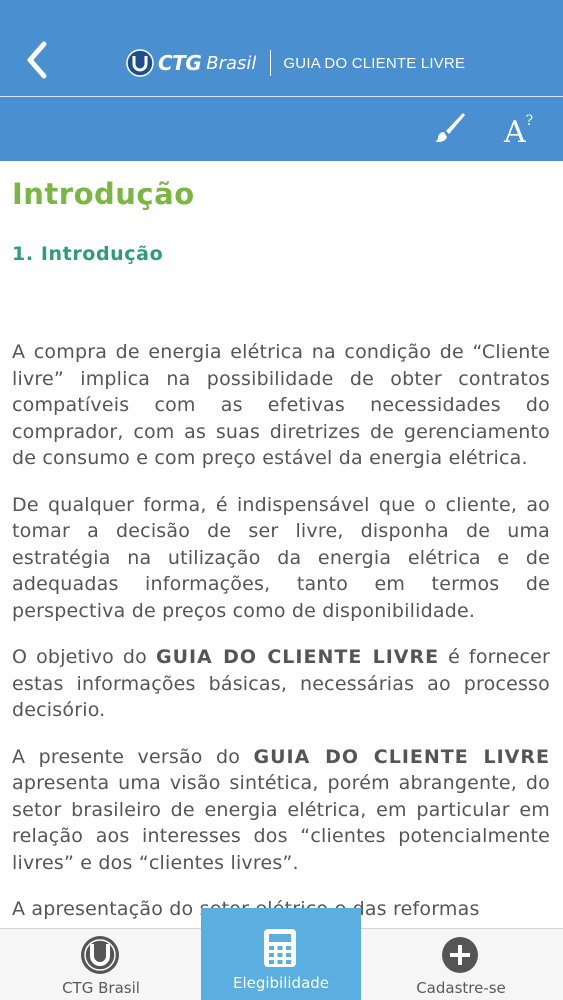 The height and width of the screenshot is (1000, 563). What do you see at coordinates (374, 63) in the screenshot?
I see `app-title: GUIA DO CLIENTE LIVRE` at bounding box center [374, 63].